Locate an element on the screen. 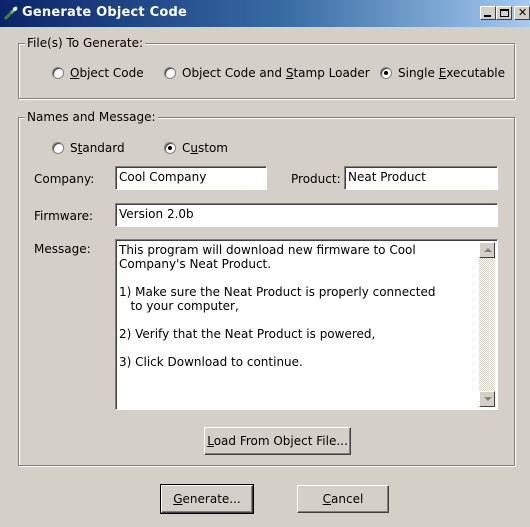 The image size is (530, 527). cancel-button: Cancel is located at coordinates (343, 499).